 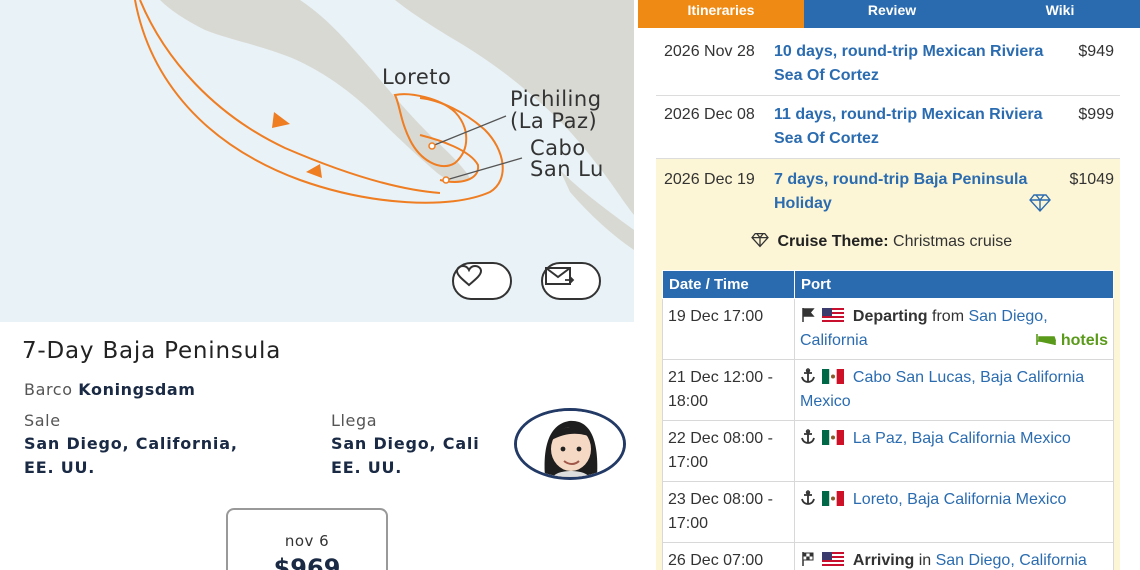 I want to click on map-label-san-lucas: San Lu, so click(x=567, y=169).